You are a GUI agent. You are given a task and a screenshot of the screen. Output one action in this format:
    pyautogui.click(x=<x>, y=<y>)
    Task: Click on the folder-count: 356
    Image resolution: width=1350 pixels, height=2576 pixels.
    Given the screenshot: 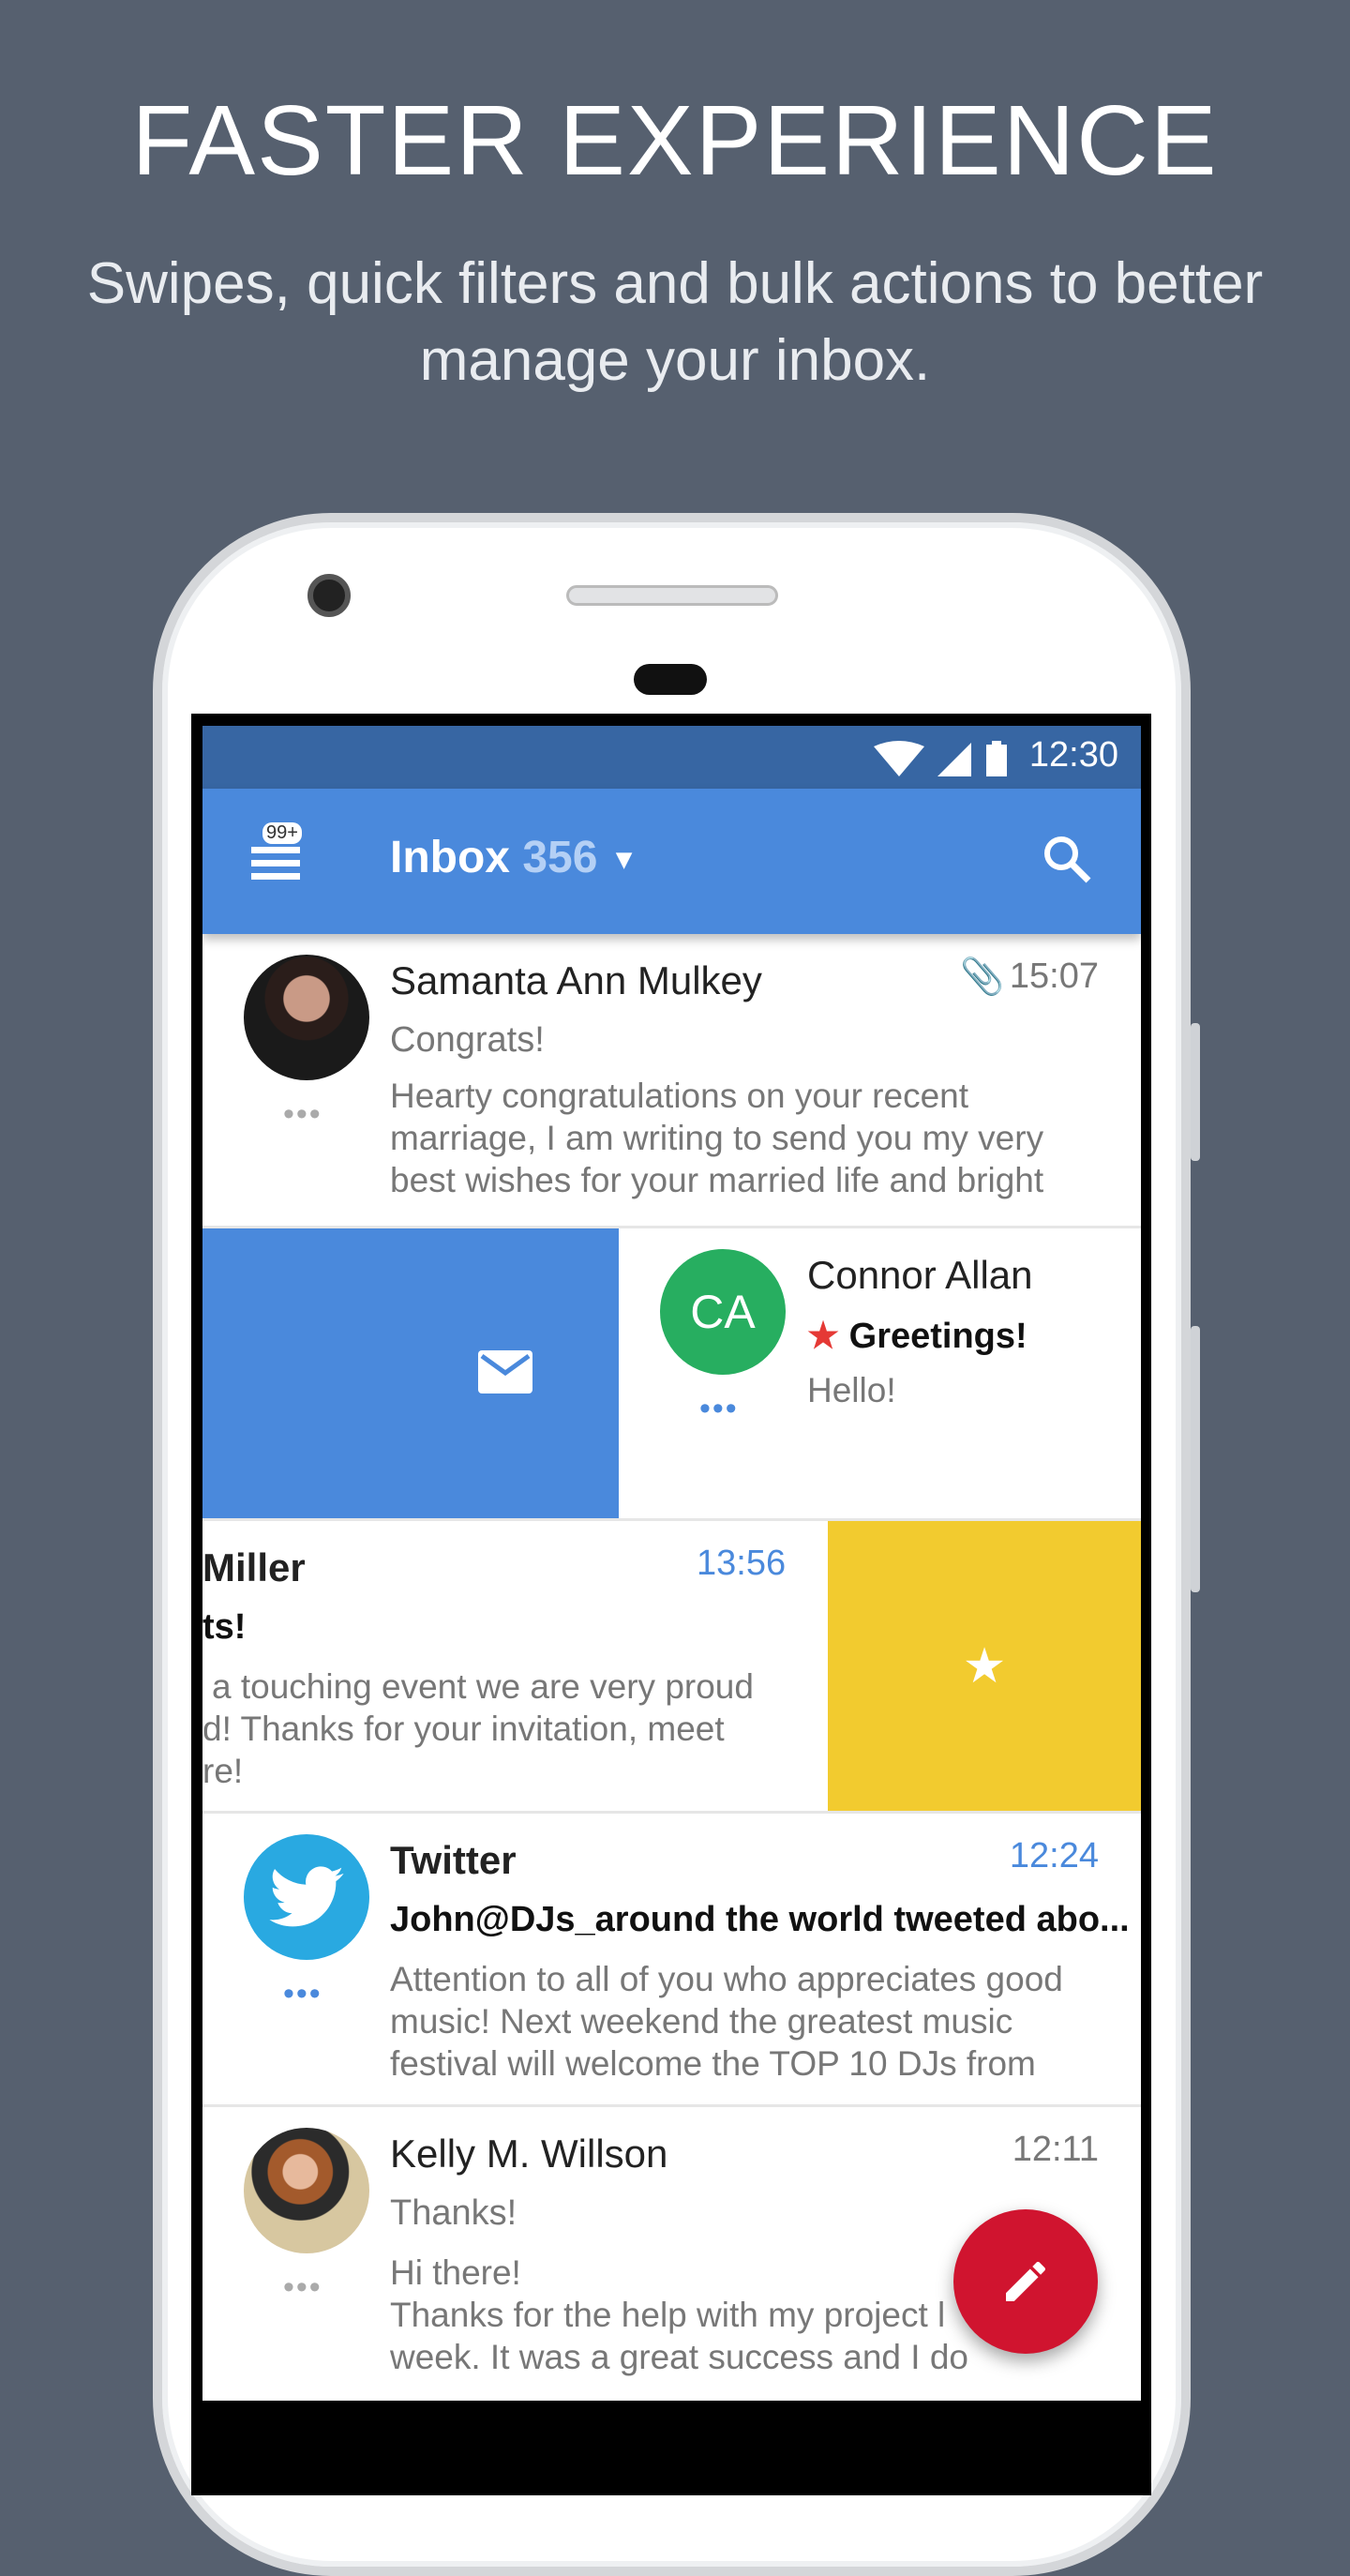 What is the action you would take?
    pyautogui.click(x=560, y=857)
    